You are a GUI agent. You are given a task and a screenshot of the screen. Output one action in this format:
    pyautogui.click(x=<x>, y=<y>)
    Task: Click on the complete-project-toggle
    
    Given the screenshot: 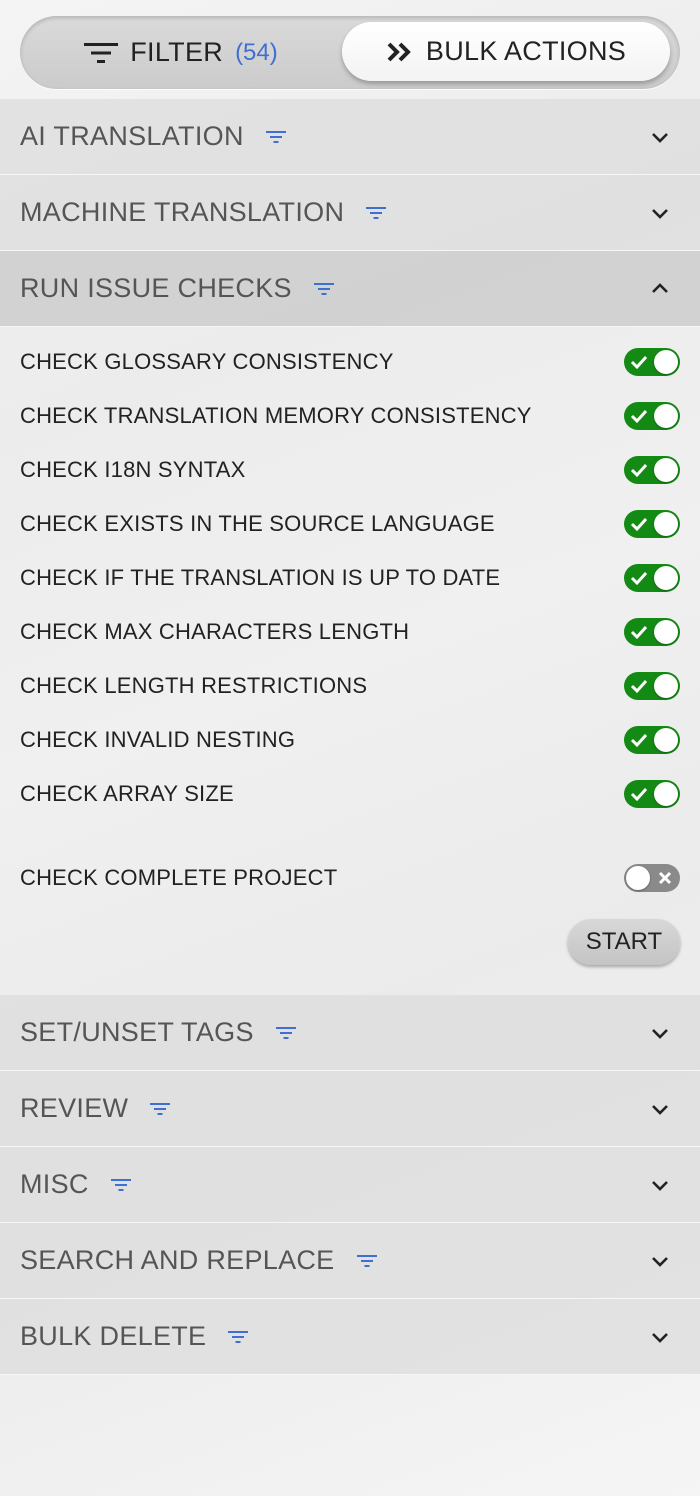 What is the action you would take?
    pyautogui.click(x=652, y=878)
    